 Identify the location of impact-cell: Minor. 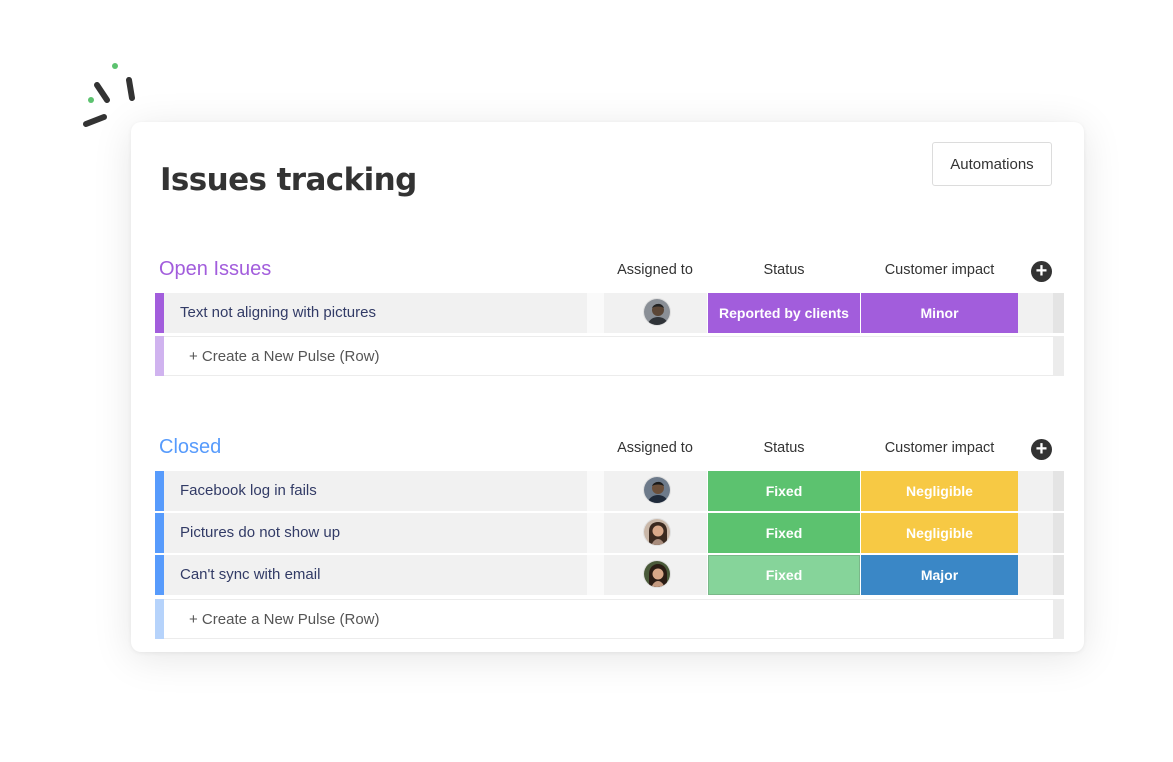
(939, 313).